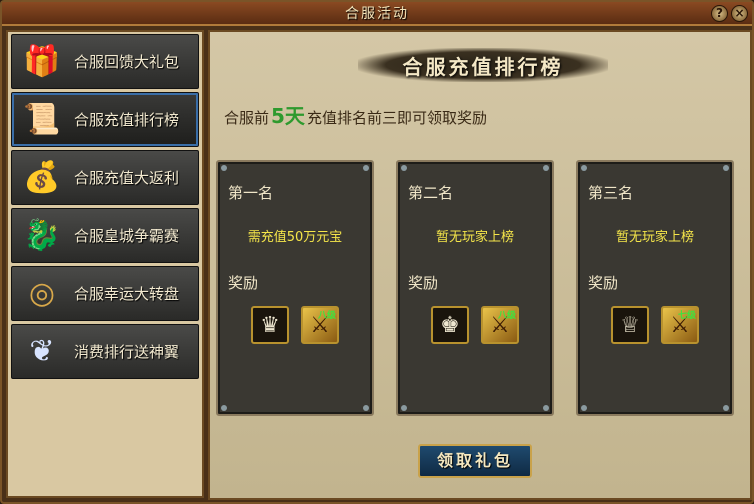 This screenshot has height=504, width=754. I want to click on helmet-dark-icon: ♚, so click(450, 325).